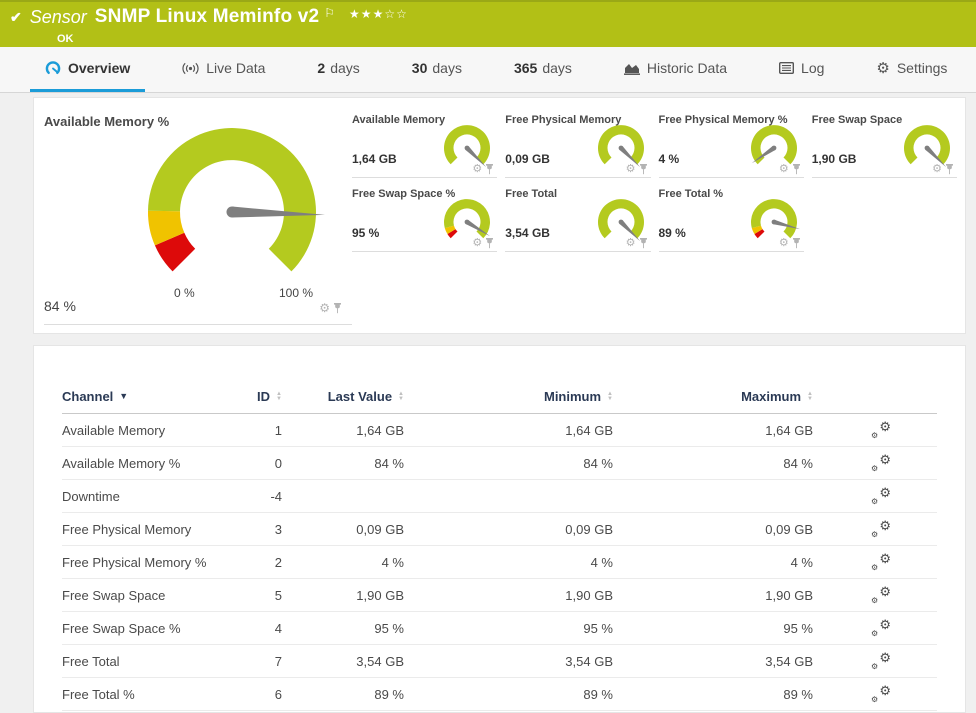 The width and height of the screenshot is (976, 713). What do you see at coordinates (589, 529) in the screenshot?
I see `cell-minimum: 0,09 GB` at bounding box center [589, 529].